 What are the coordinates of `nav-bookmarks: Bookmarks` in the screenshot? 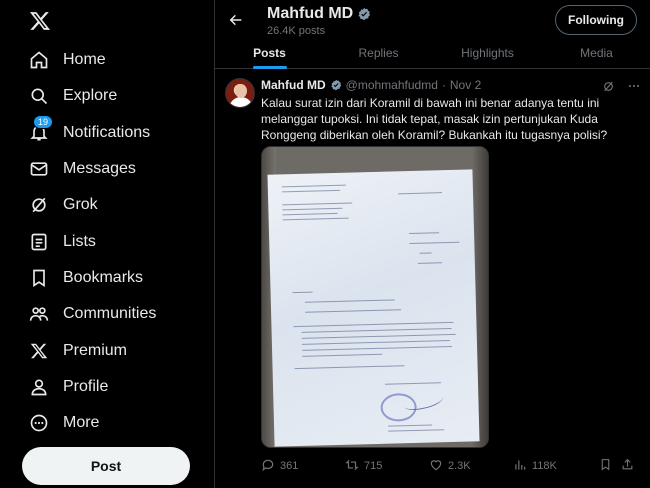 It's located at (92, 278).